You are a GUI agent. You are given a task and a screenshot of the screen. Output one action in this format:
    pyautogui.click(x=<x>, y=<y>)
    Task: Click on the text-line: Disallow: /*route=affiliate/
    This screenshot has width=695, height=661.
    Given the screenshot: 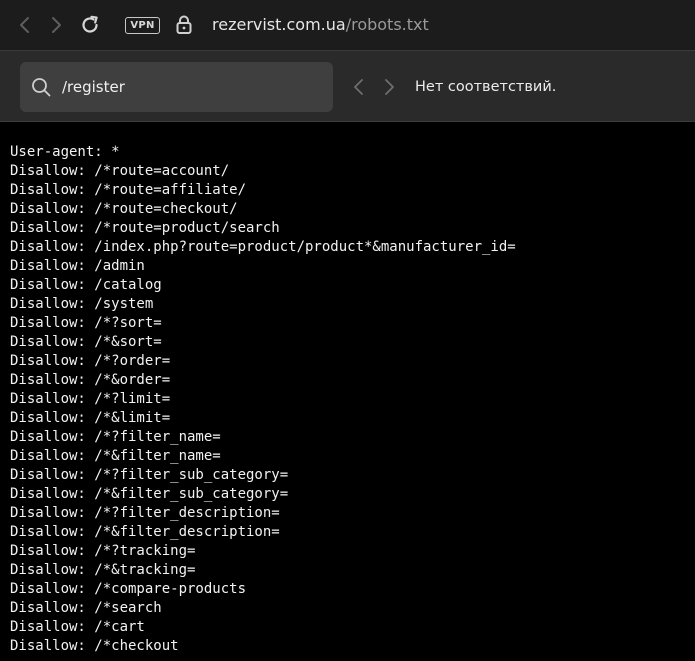 What is the action you would take?
    pyautogui.click(x=128, y=190)
    